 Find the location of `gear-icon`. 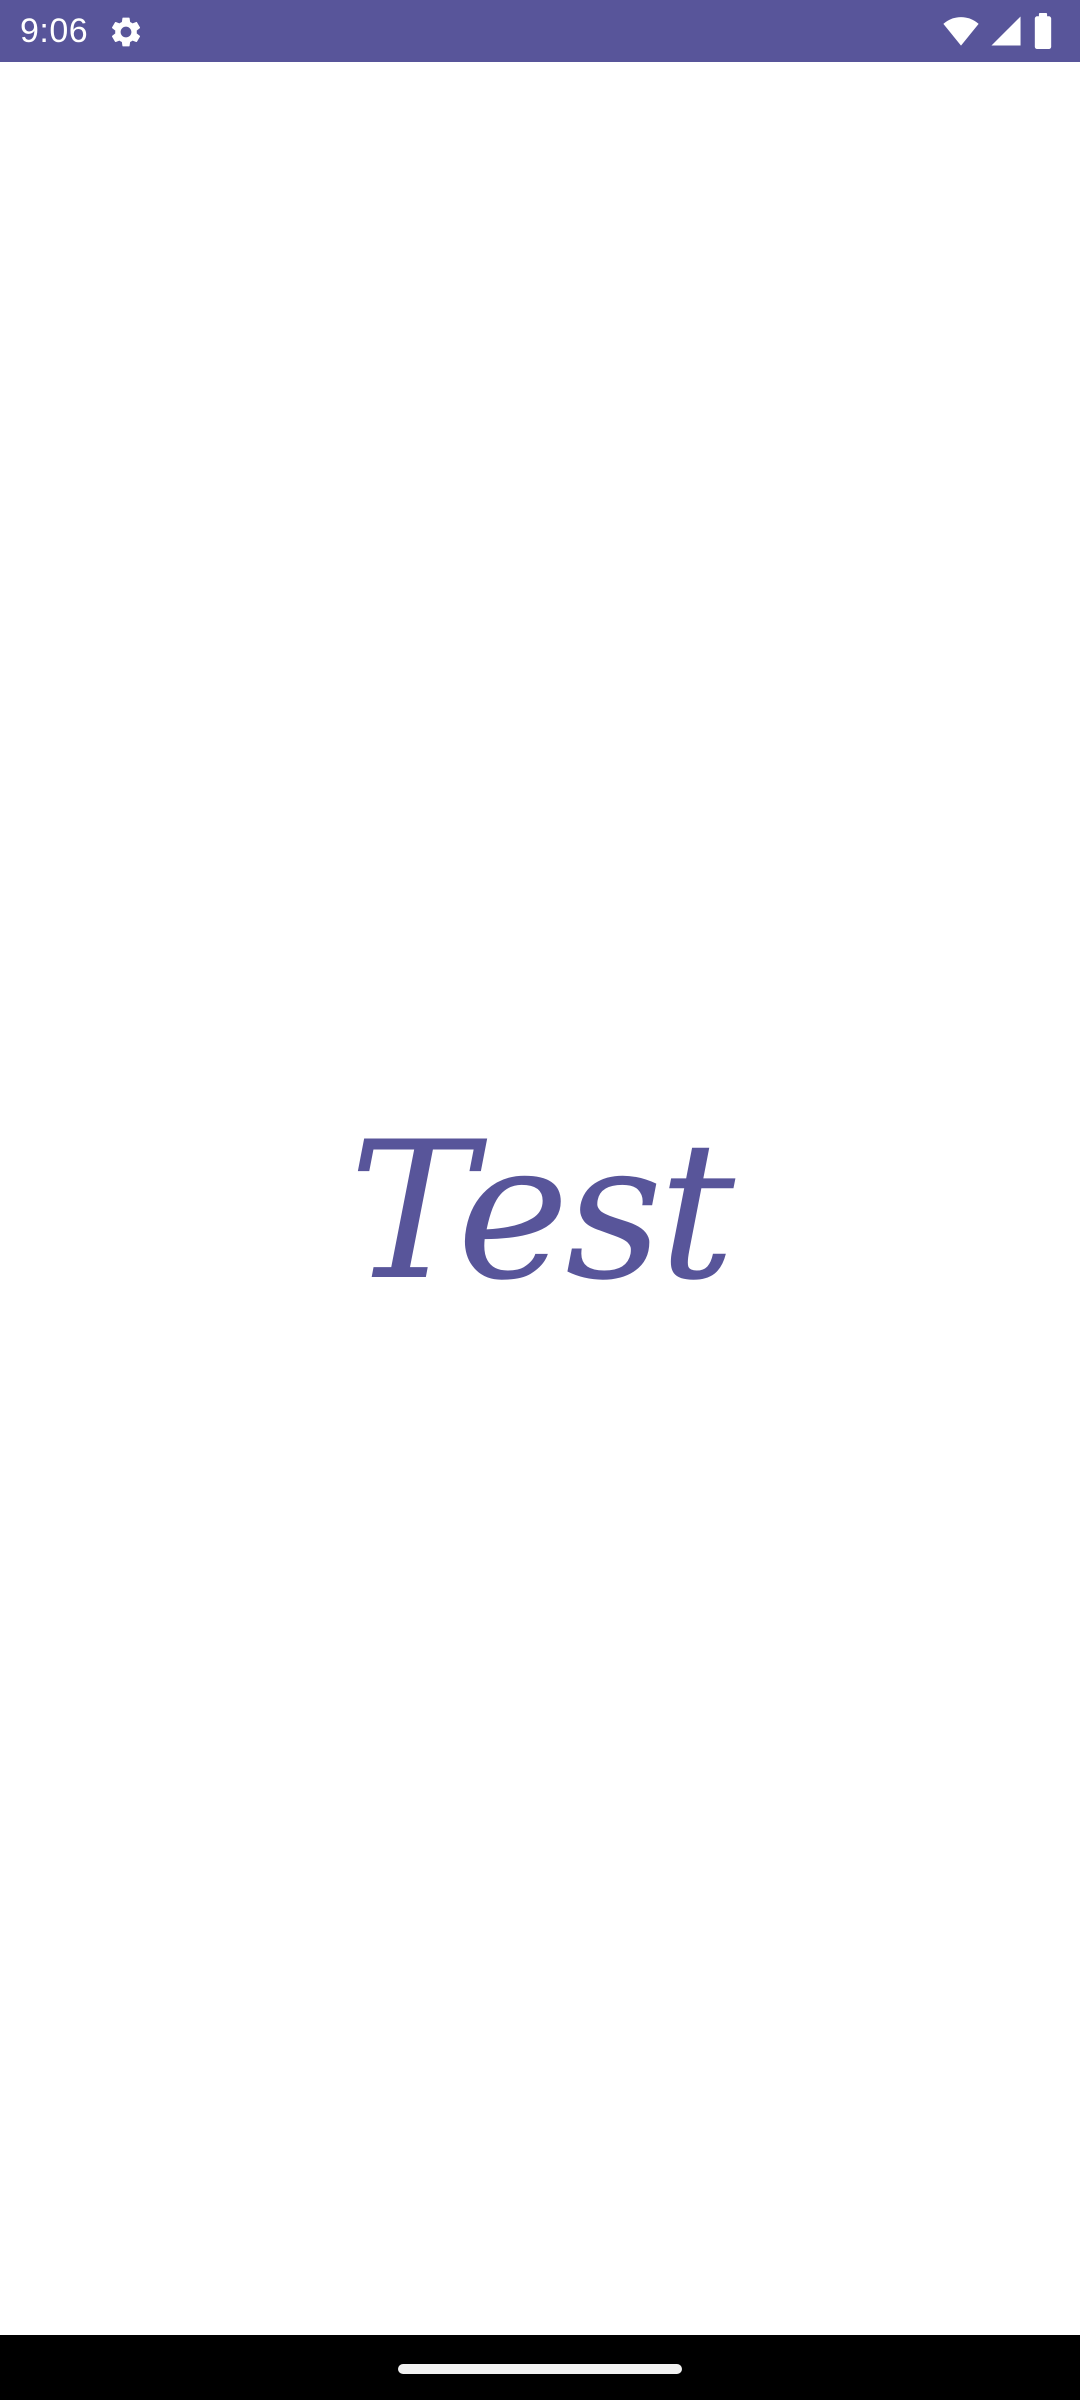

gear-icon is located at coordinates (126, 32).